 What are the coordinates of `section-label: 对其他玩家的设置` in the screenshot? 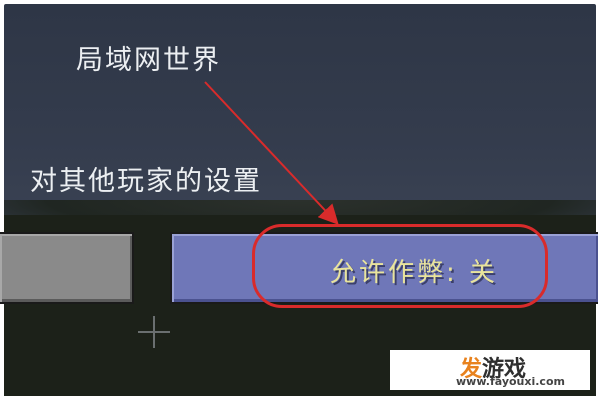 It's located at (146, 181).